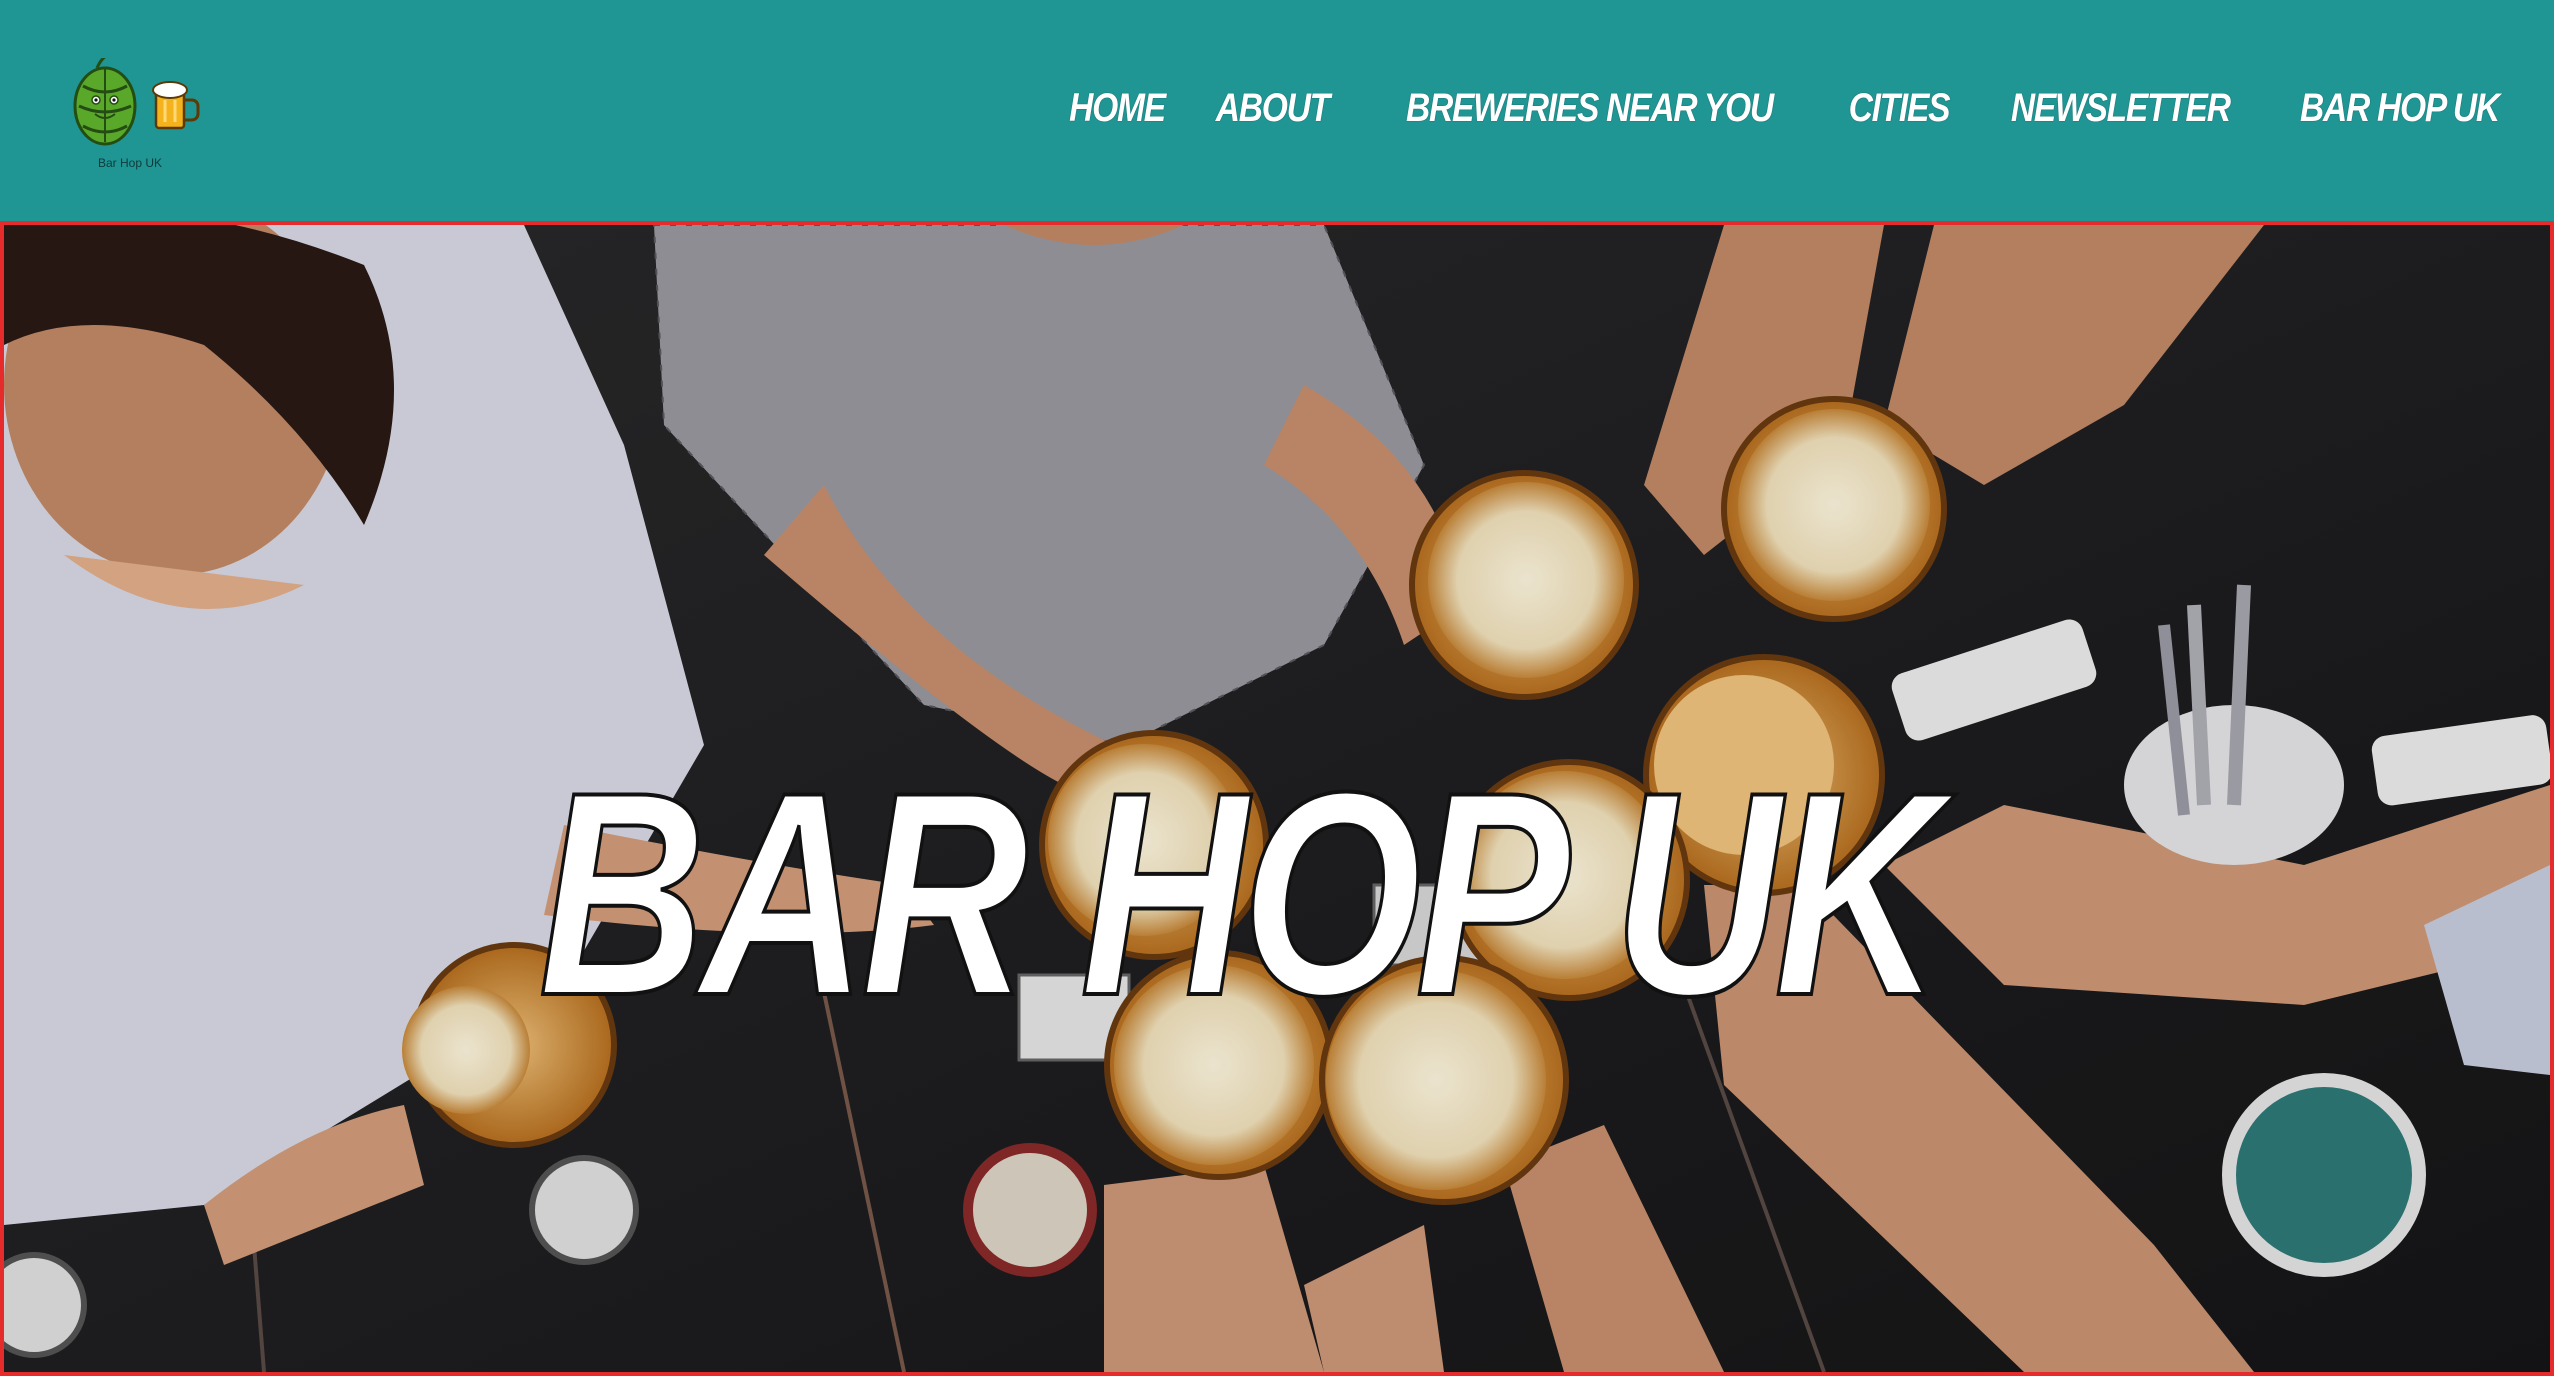  I want to click on nav-item-bar-hop-uk: Bar Hop UK, so click(2400, 108).